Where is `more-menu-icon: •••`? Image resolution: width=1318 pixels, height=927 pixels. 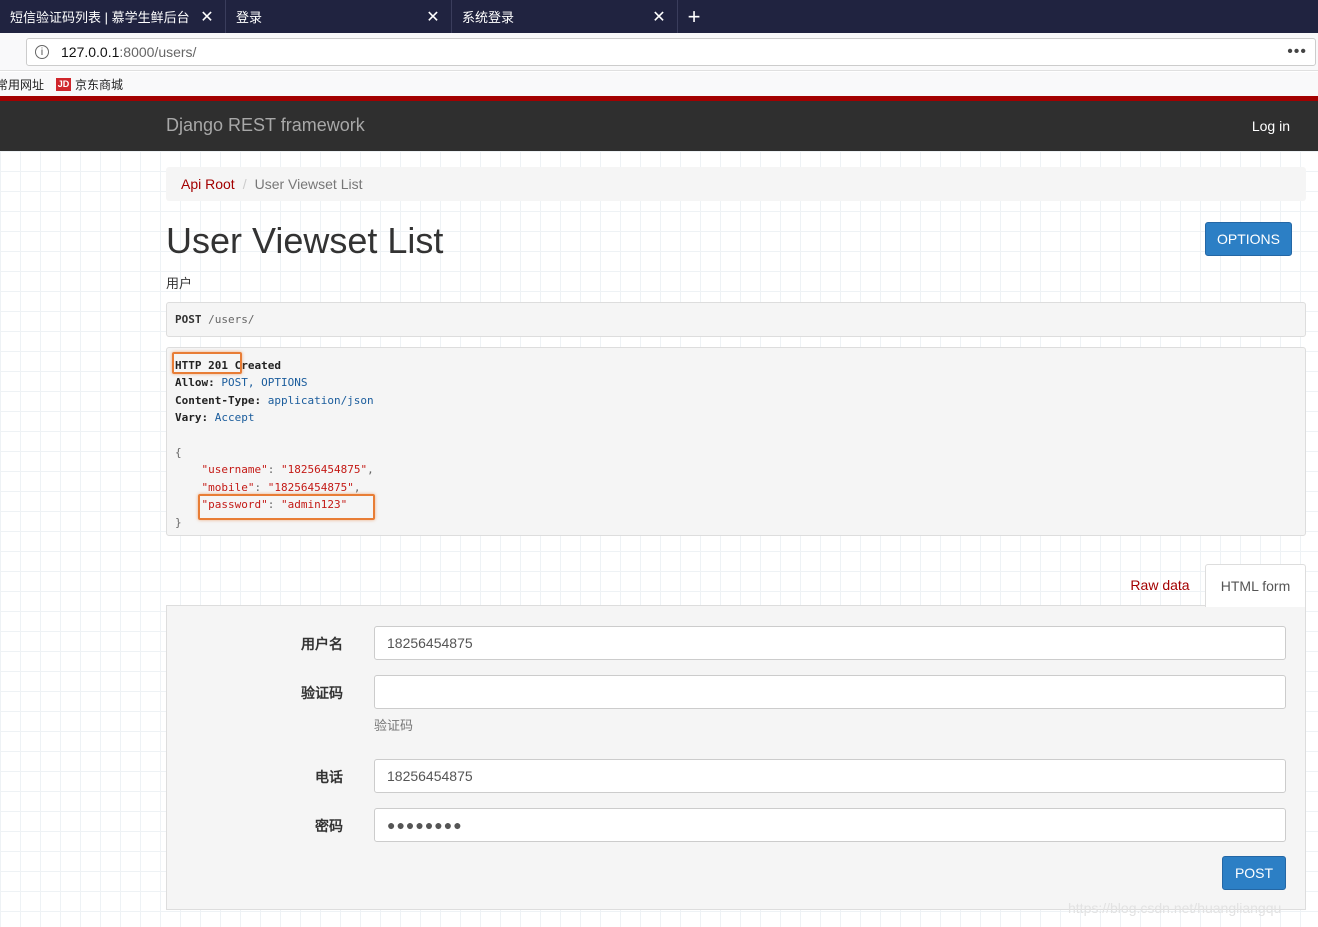 more-menu-icon: ••• is located at coordinates (1297, 52).